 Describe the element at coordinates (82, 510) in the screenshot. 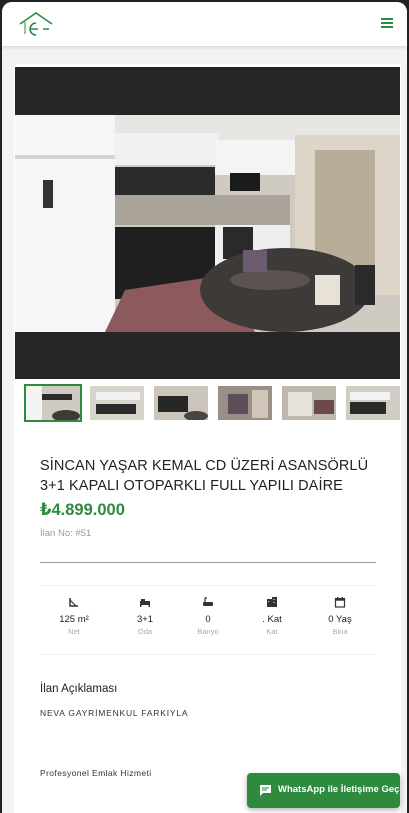

I see `listing-price: ₺4.899.000` at that location.